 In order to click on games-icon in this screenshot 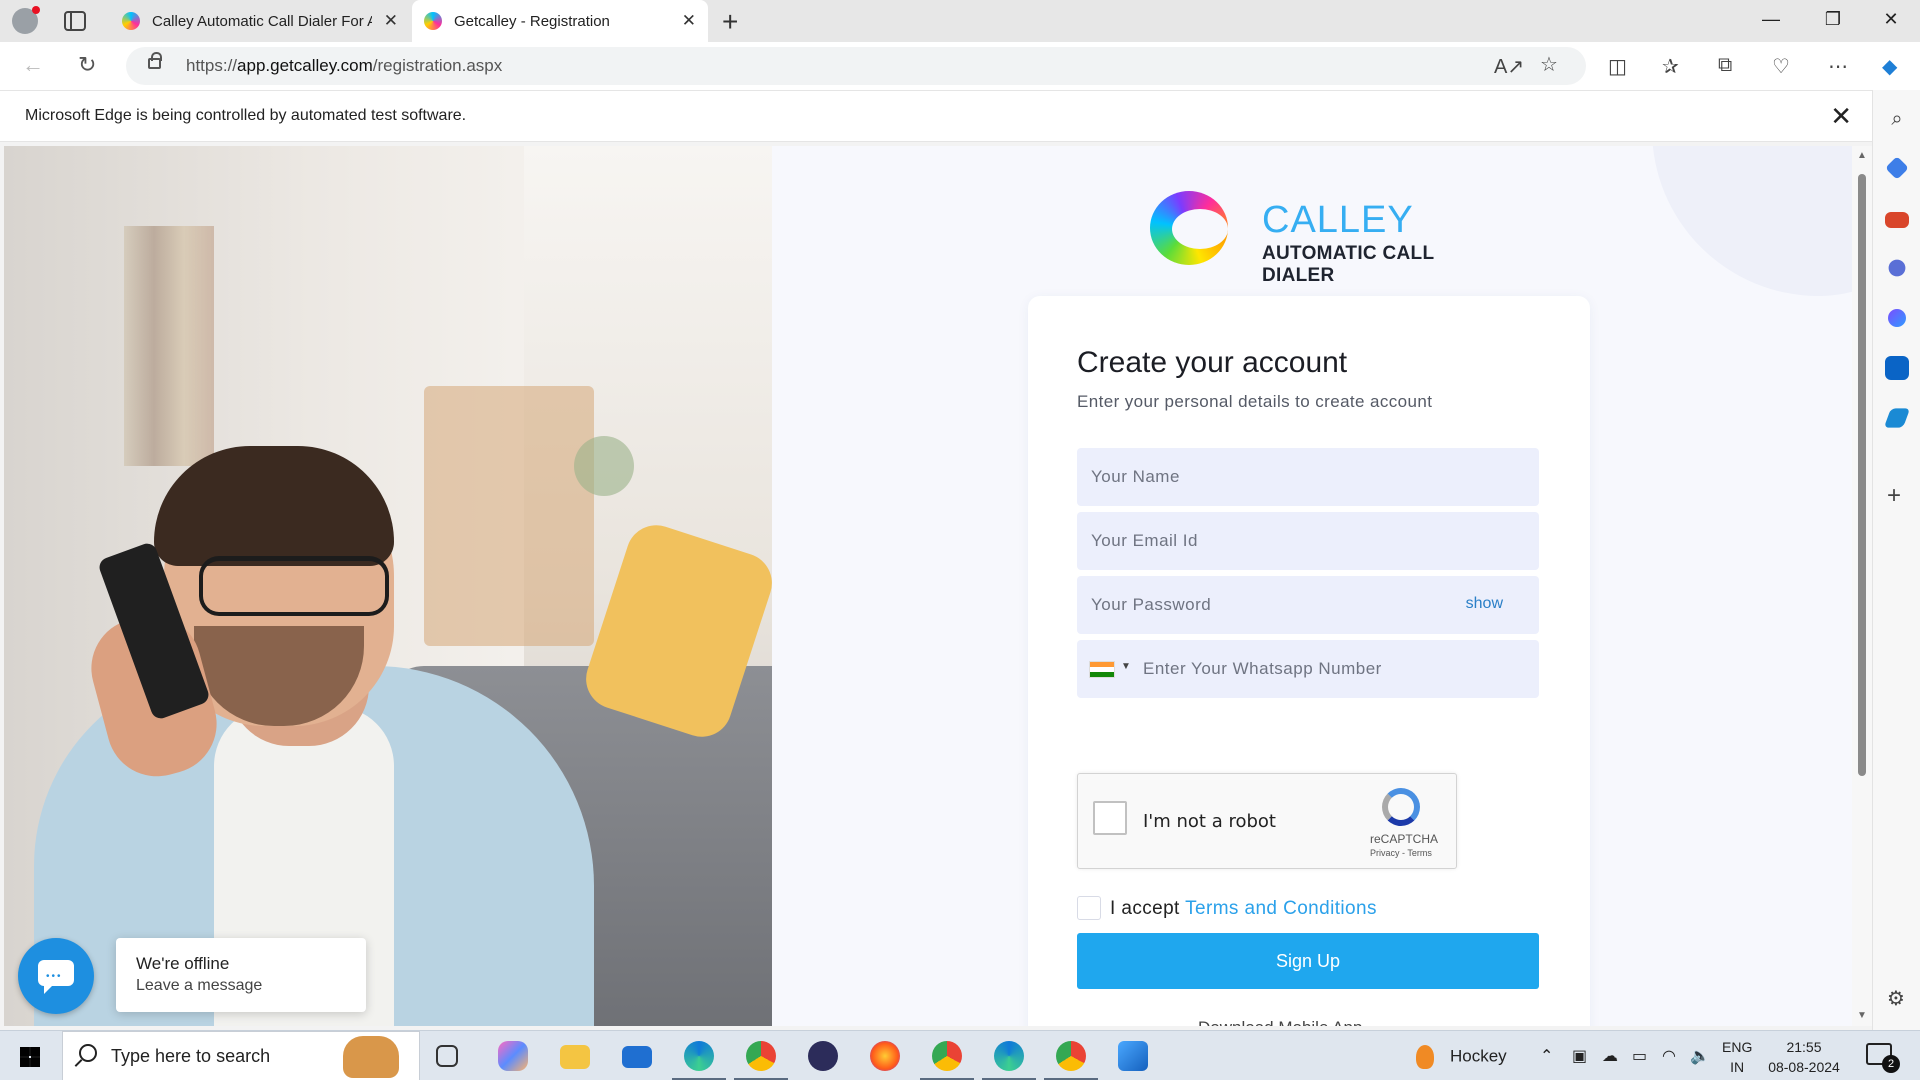, I will do `click(1897, 268)`.